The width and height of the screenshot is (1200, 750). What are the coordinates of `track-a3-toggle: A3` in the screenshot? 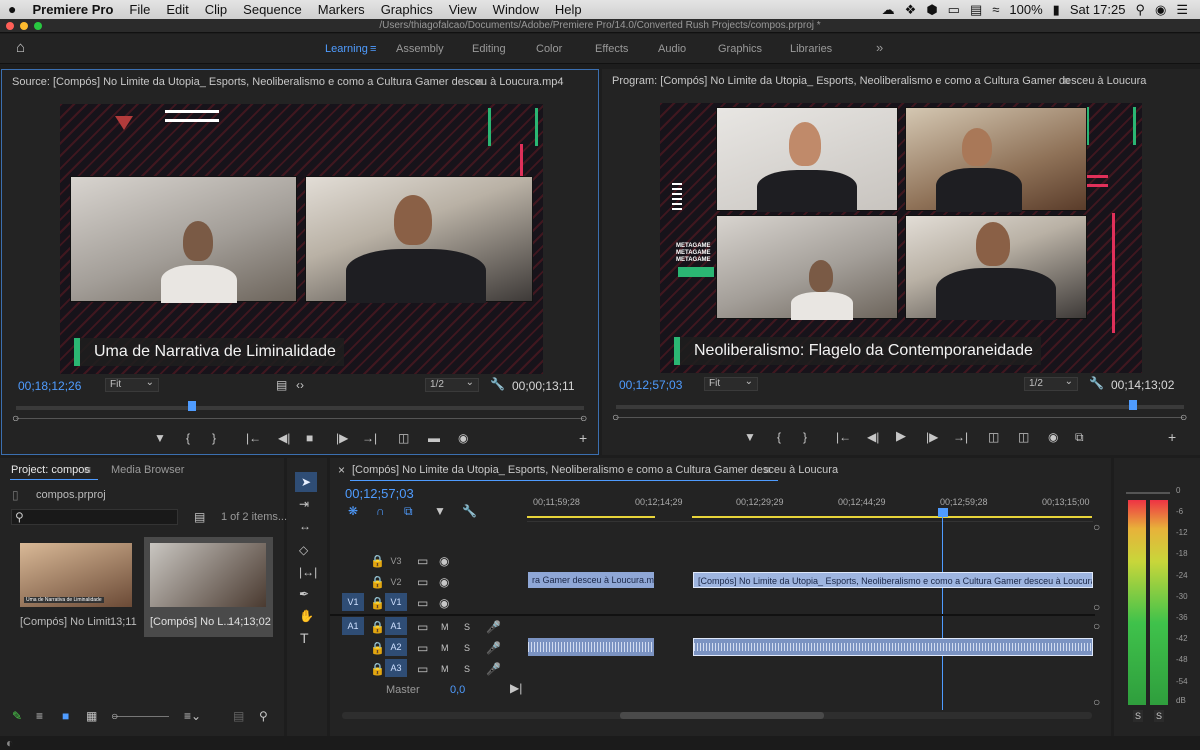 It's located at (396, 668).